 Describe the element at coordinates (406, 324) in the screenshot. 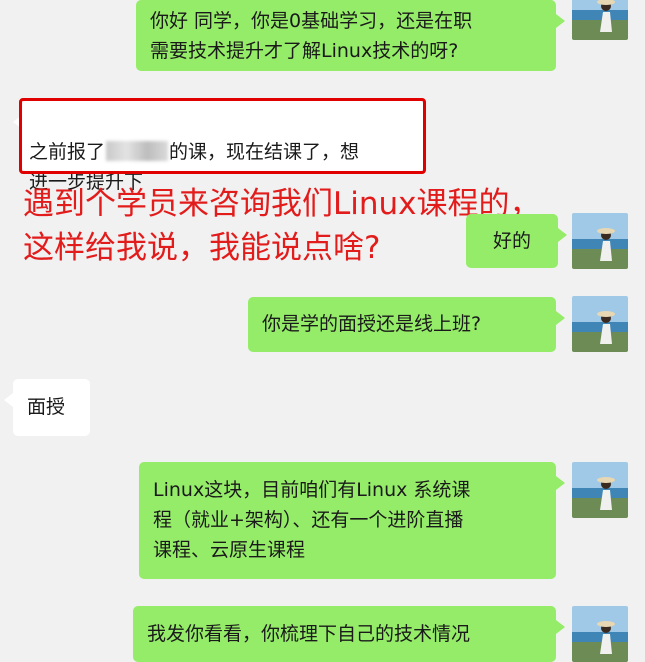

I see `message-bubble-outgoing: 你是学的面授还是线上班?` at that location.